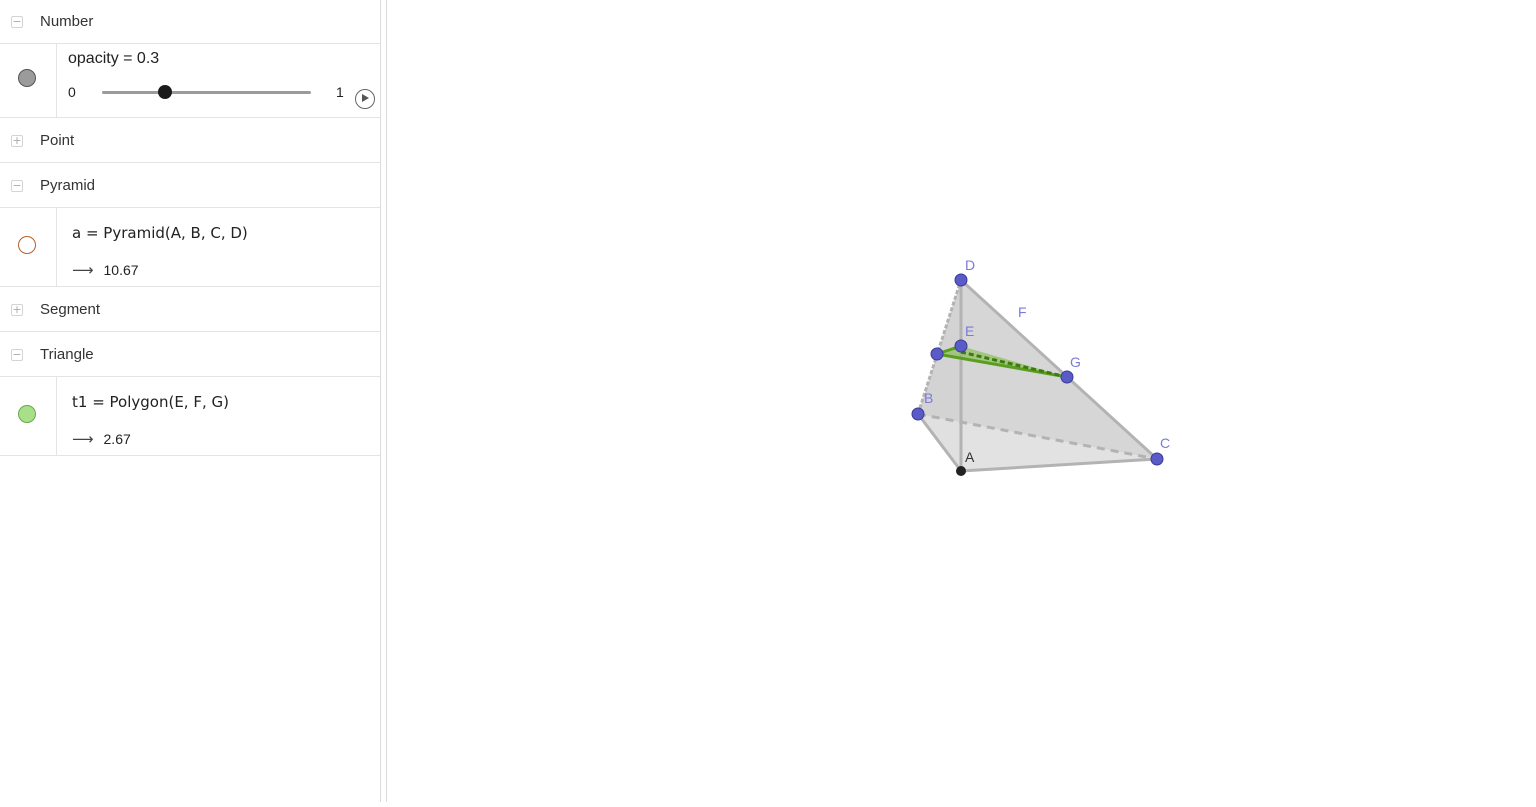 The height and width of the screenshot is (807, 1536). I want to click on slider-item-opacity, so click(190, 81).